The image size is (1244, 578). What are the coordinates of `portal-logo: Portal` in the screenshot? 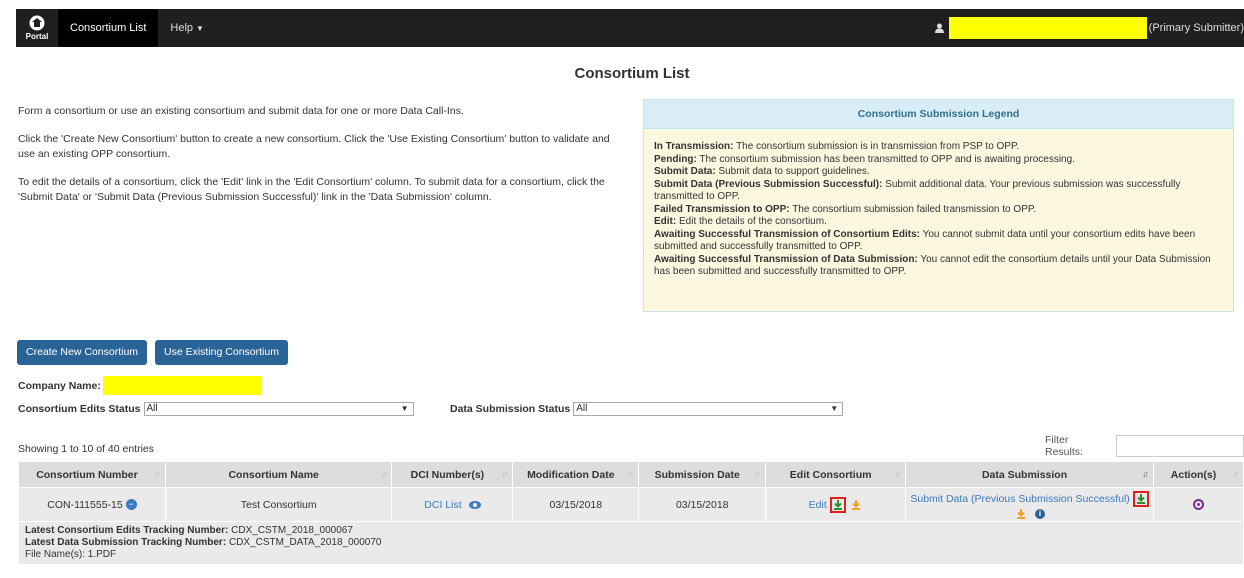 It's located at (37, 28).